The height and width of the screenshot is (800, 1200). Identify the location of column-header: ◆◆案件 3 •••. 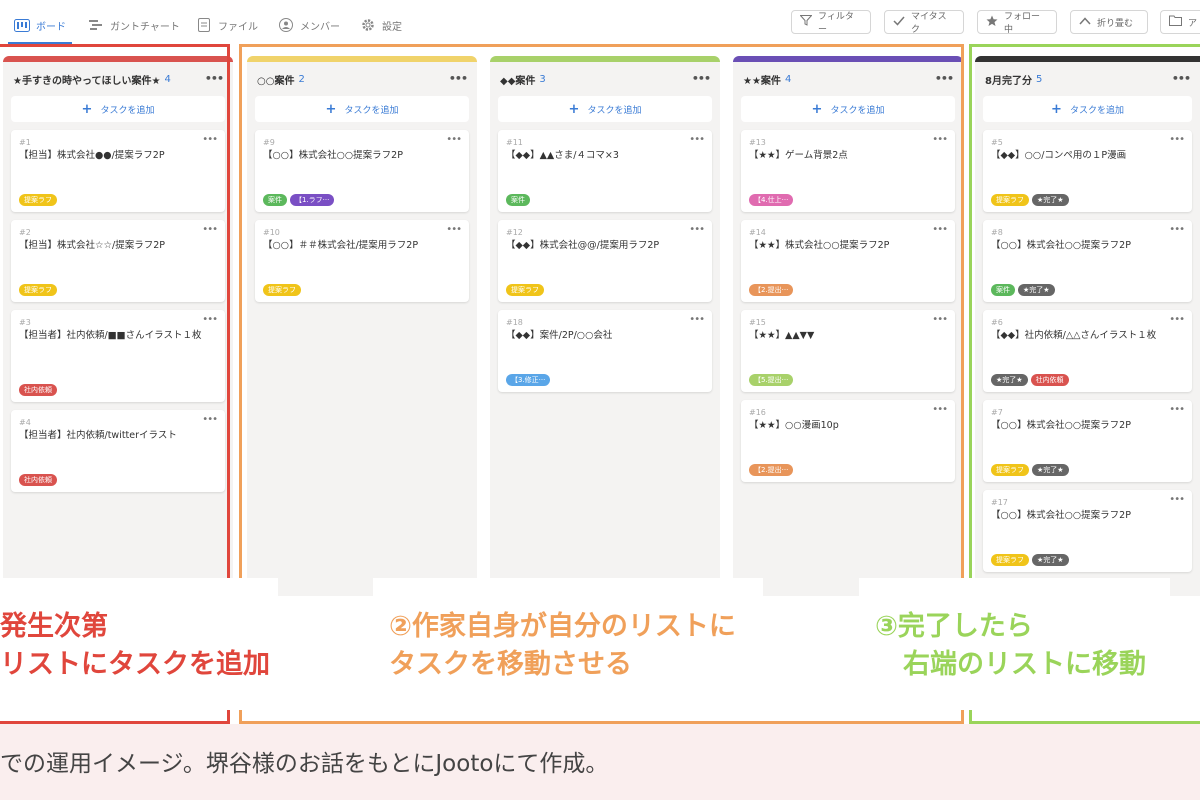
(605, 79).